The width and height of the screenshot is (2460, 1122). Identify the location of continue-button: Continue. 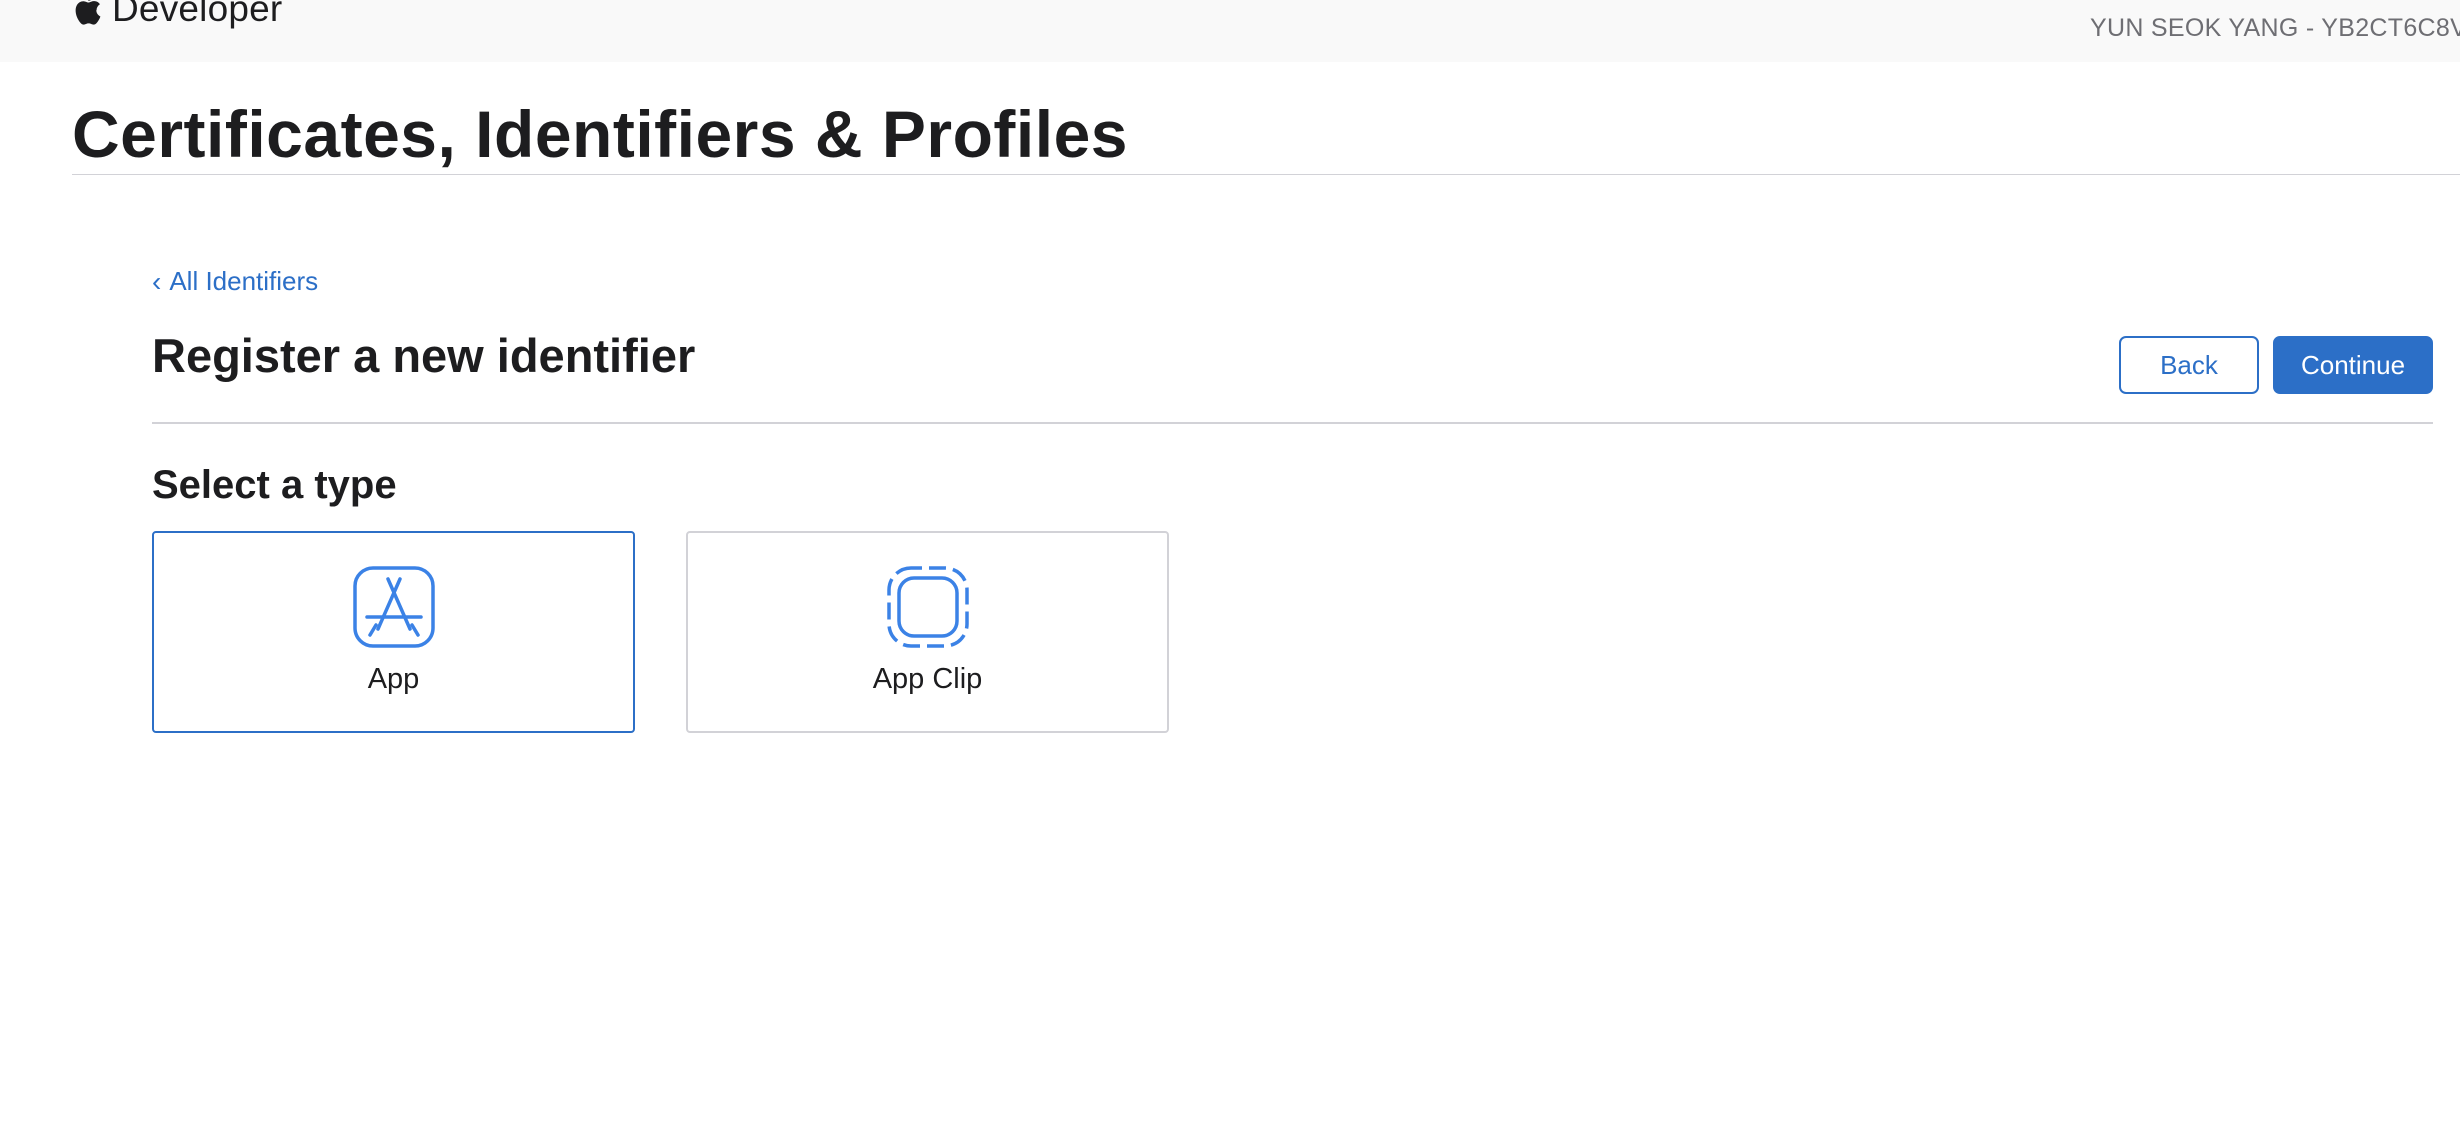
(2353, 365).